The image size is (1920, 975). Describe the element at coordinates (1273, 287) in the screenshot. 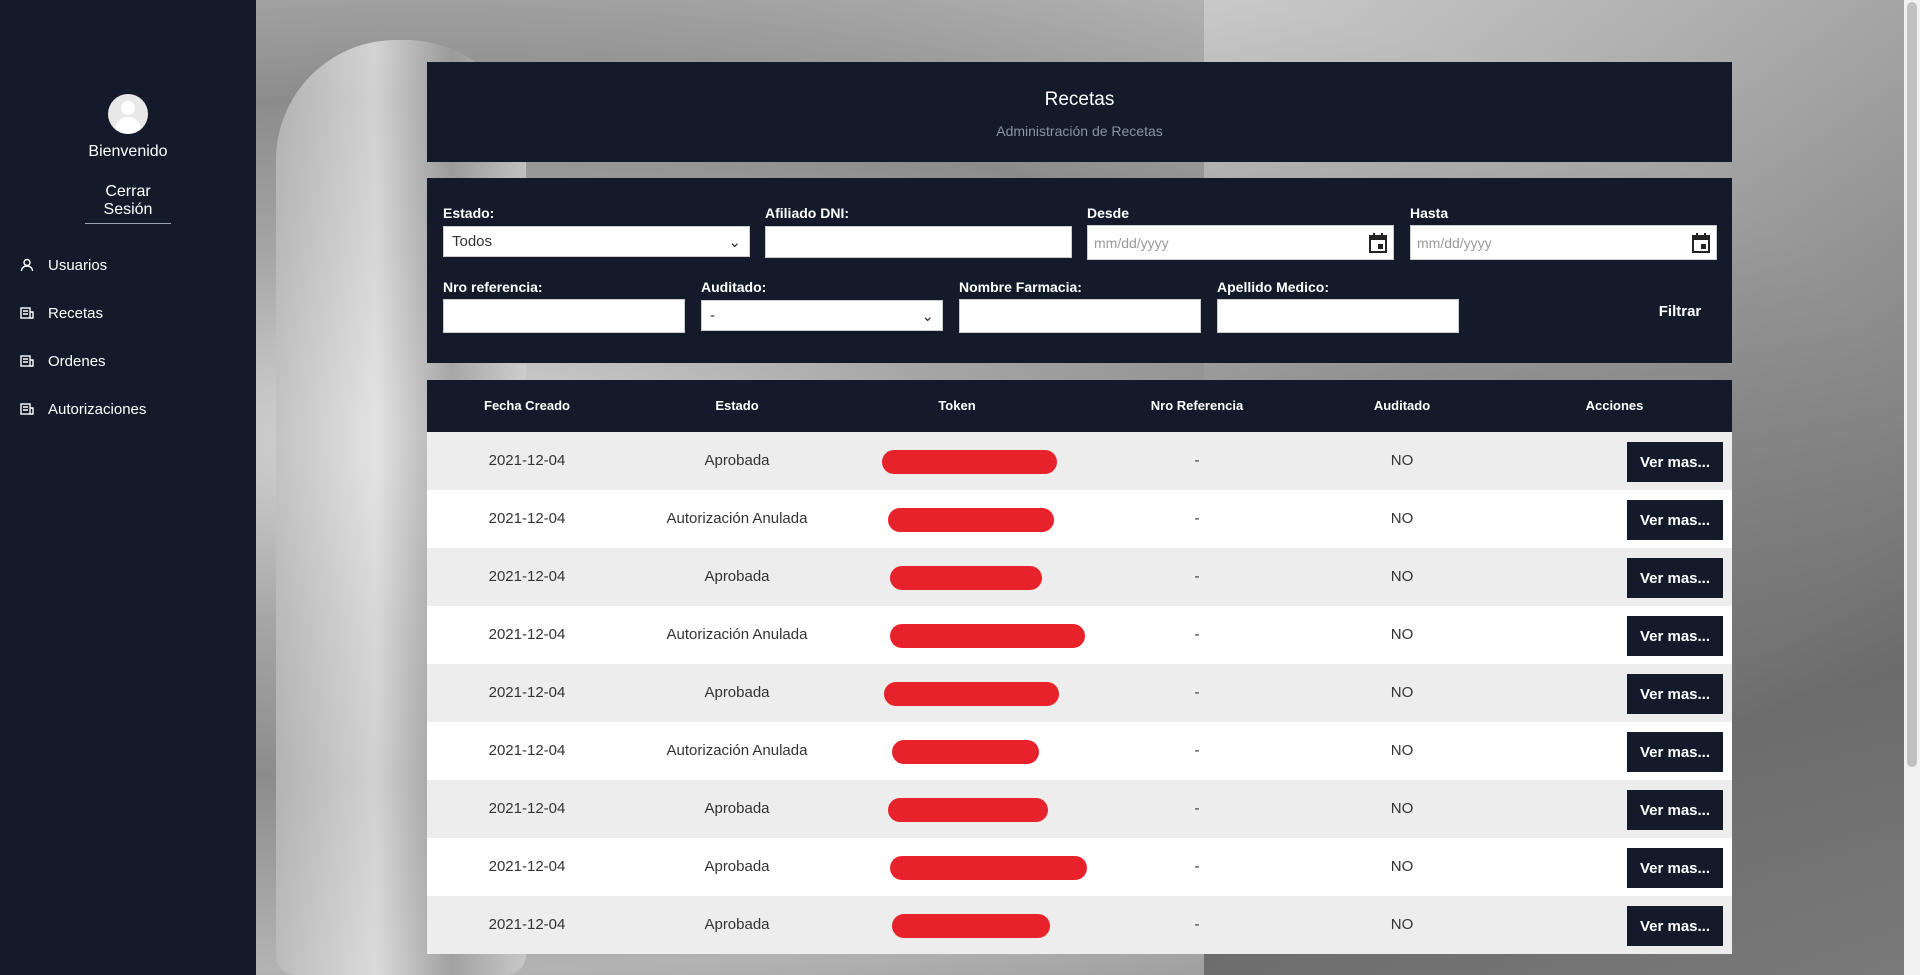

I see `medico-label: Apellido Medico:` at that location.